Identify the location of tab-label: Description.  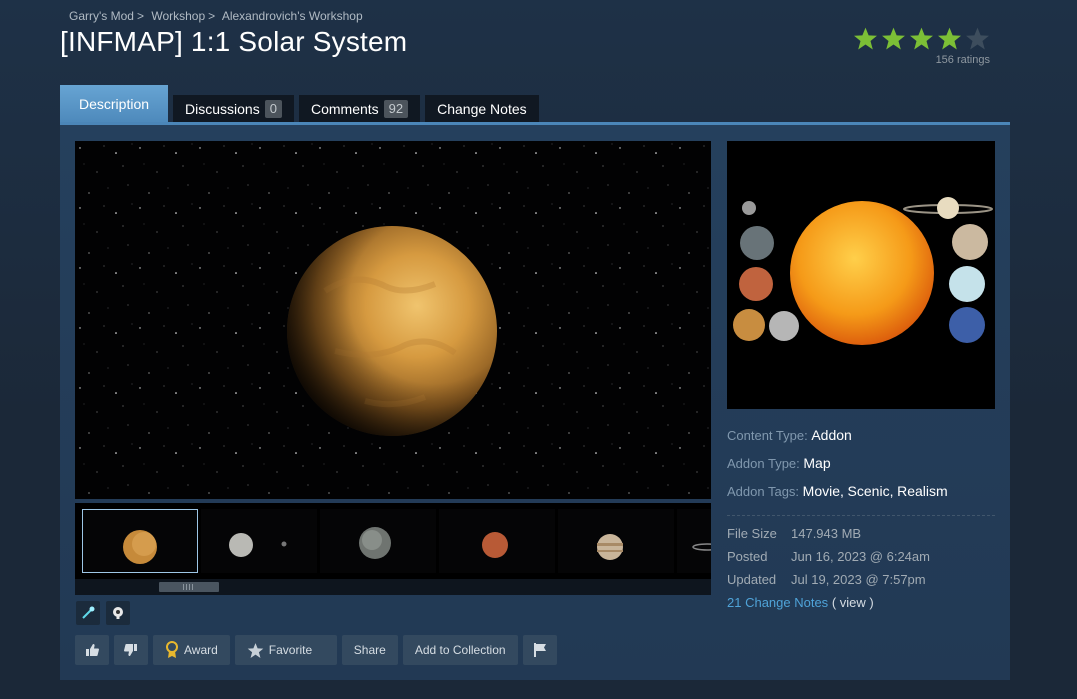
(114, 104).